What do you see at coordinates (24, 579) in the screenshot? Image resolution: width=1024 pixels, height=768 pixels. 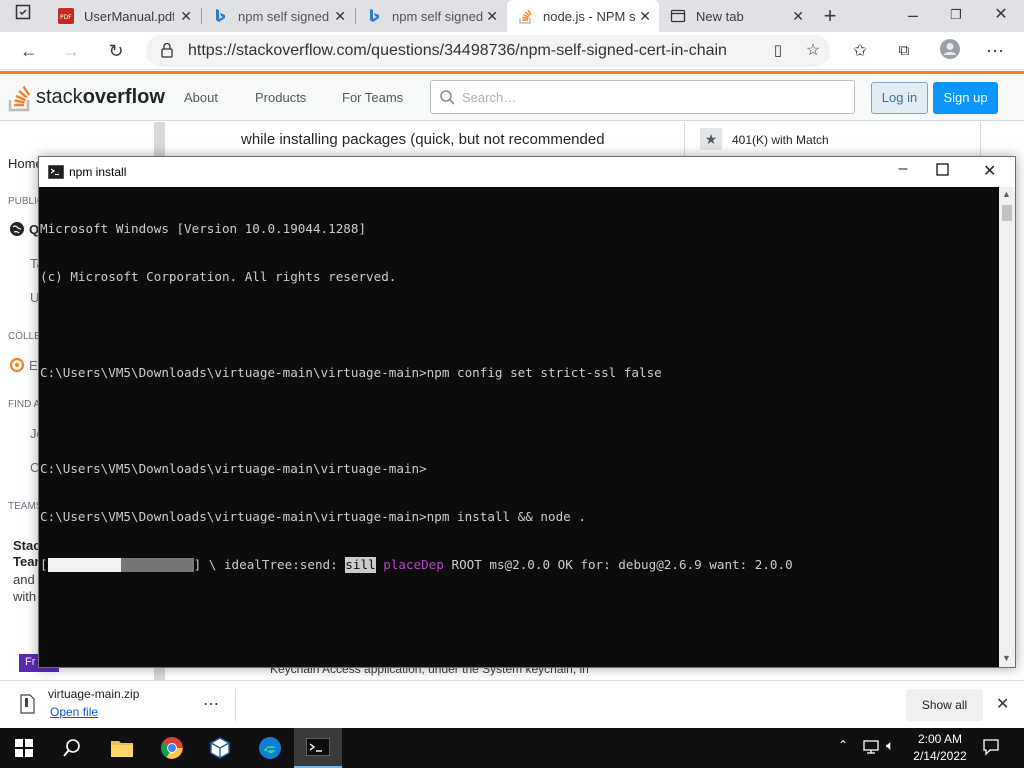 I see `teams-promo-text-1: and` at bounding box center [24, 579].